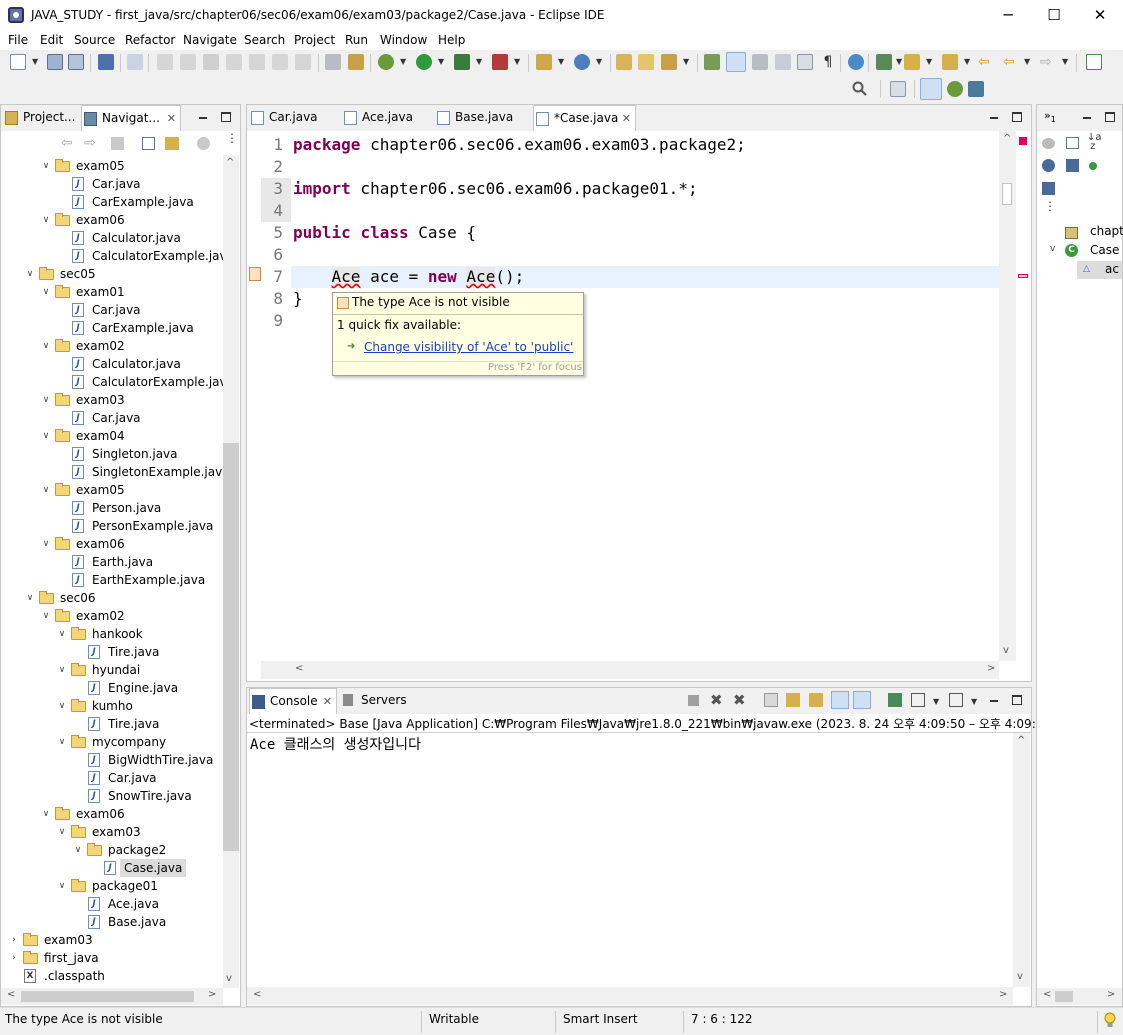 Image resolution: width=1123 pixels, height=1035 pixels. What do you see at coordinates (112, 922) in the screenshot?
I see `tree-file-item: J Base.java` at bounding box center [112, 922].